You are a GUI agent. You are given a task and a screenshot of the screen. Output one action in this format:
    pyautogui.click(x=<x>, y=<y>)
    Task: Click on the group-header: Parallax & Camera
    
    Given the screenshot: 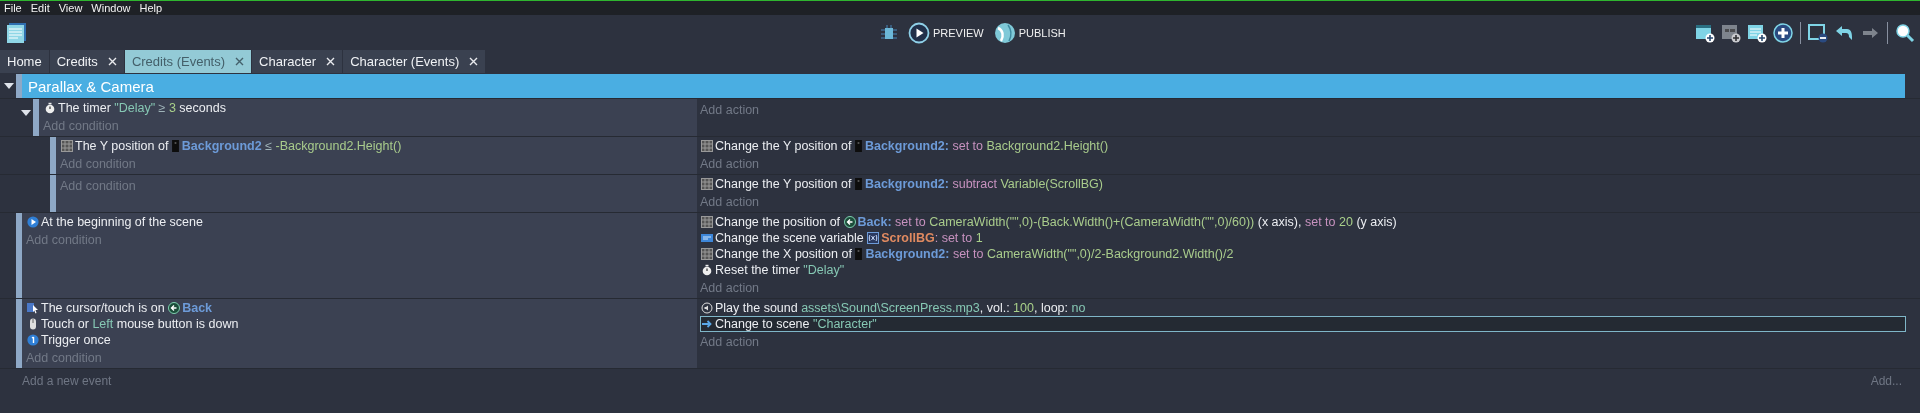 What is the action you would take?
    pyautogui.click(x=963, y=86)
    